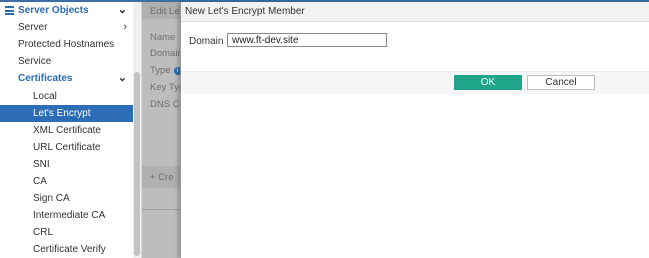 This screenshot has width=649, height=258. What do you see at coordinates (137, 164) in the screenshot?
I see `sidebar-scrollbar-thumb` at bounding box center [137, 164].